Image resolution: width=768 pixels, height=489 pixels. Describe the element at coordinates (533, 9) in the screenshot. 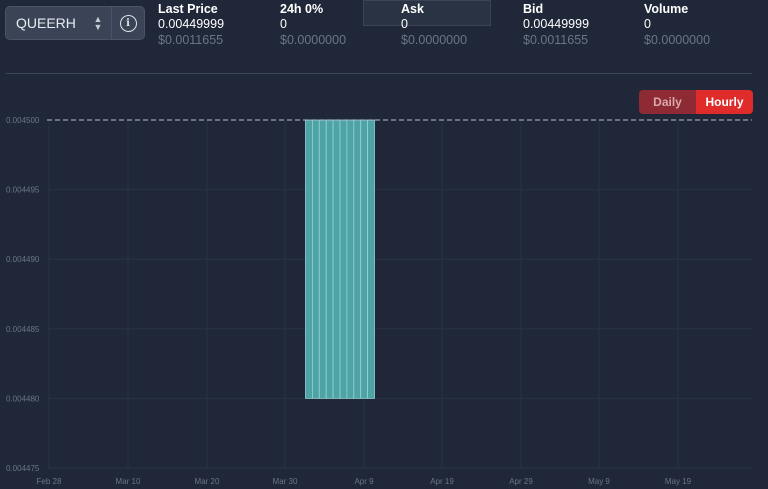

I see `stat-label: Bid` at that location.